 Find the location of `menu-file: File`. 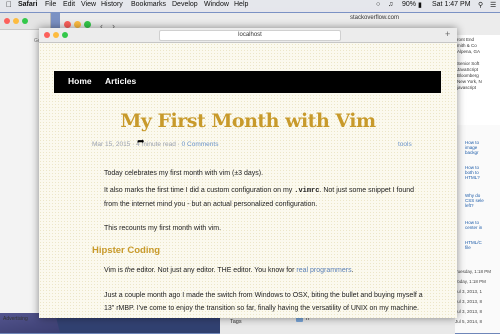

menu-file: File is located at coordinates (50, 4).